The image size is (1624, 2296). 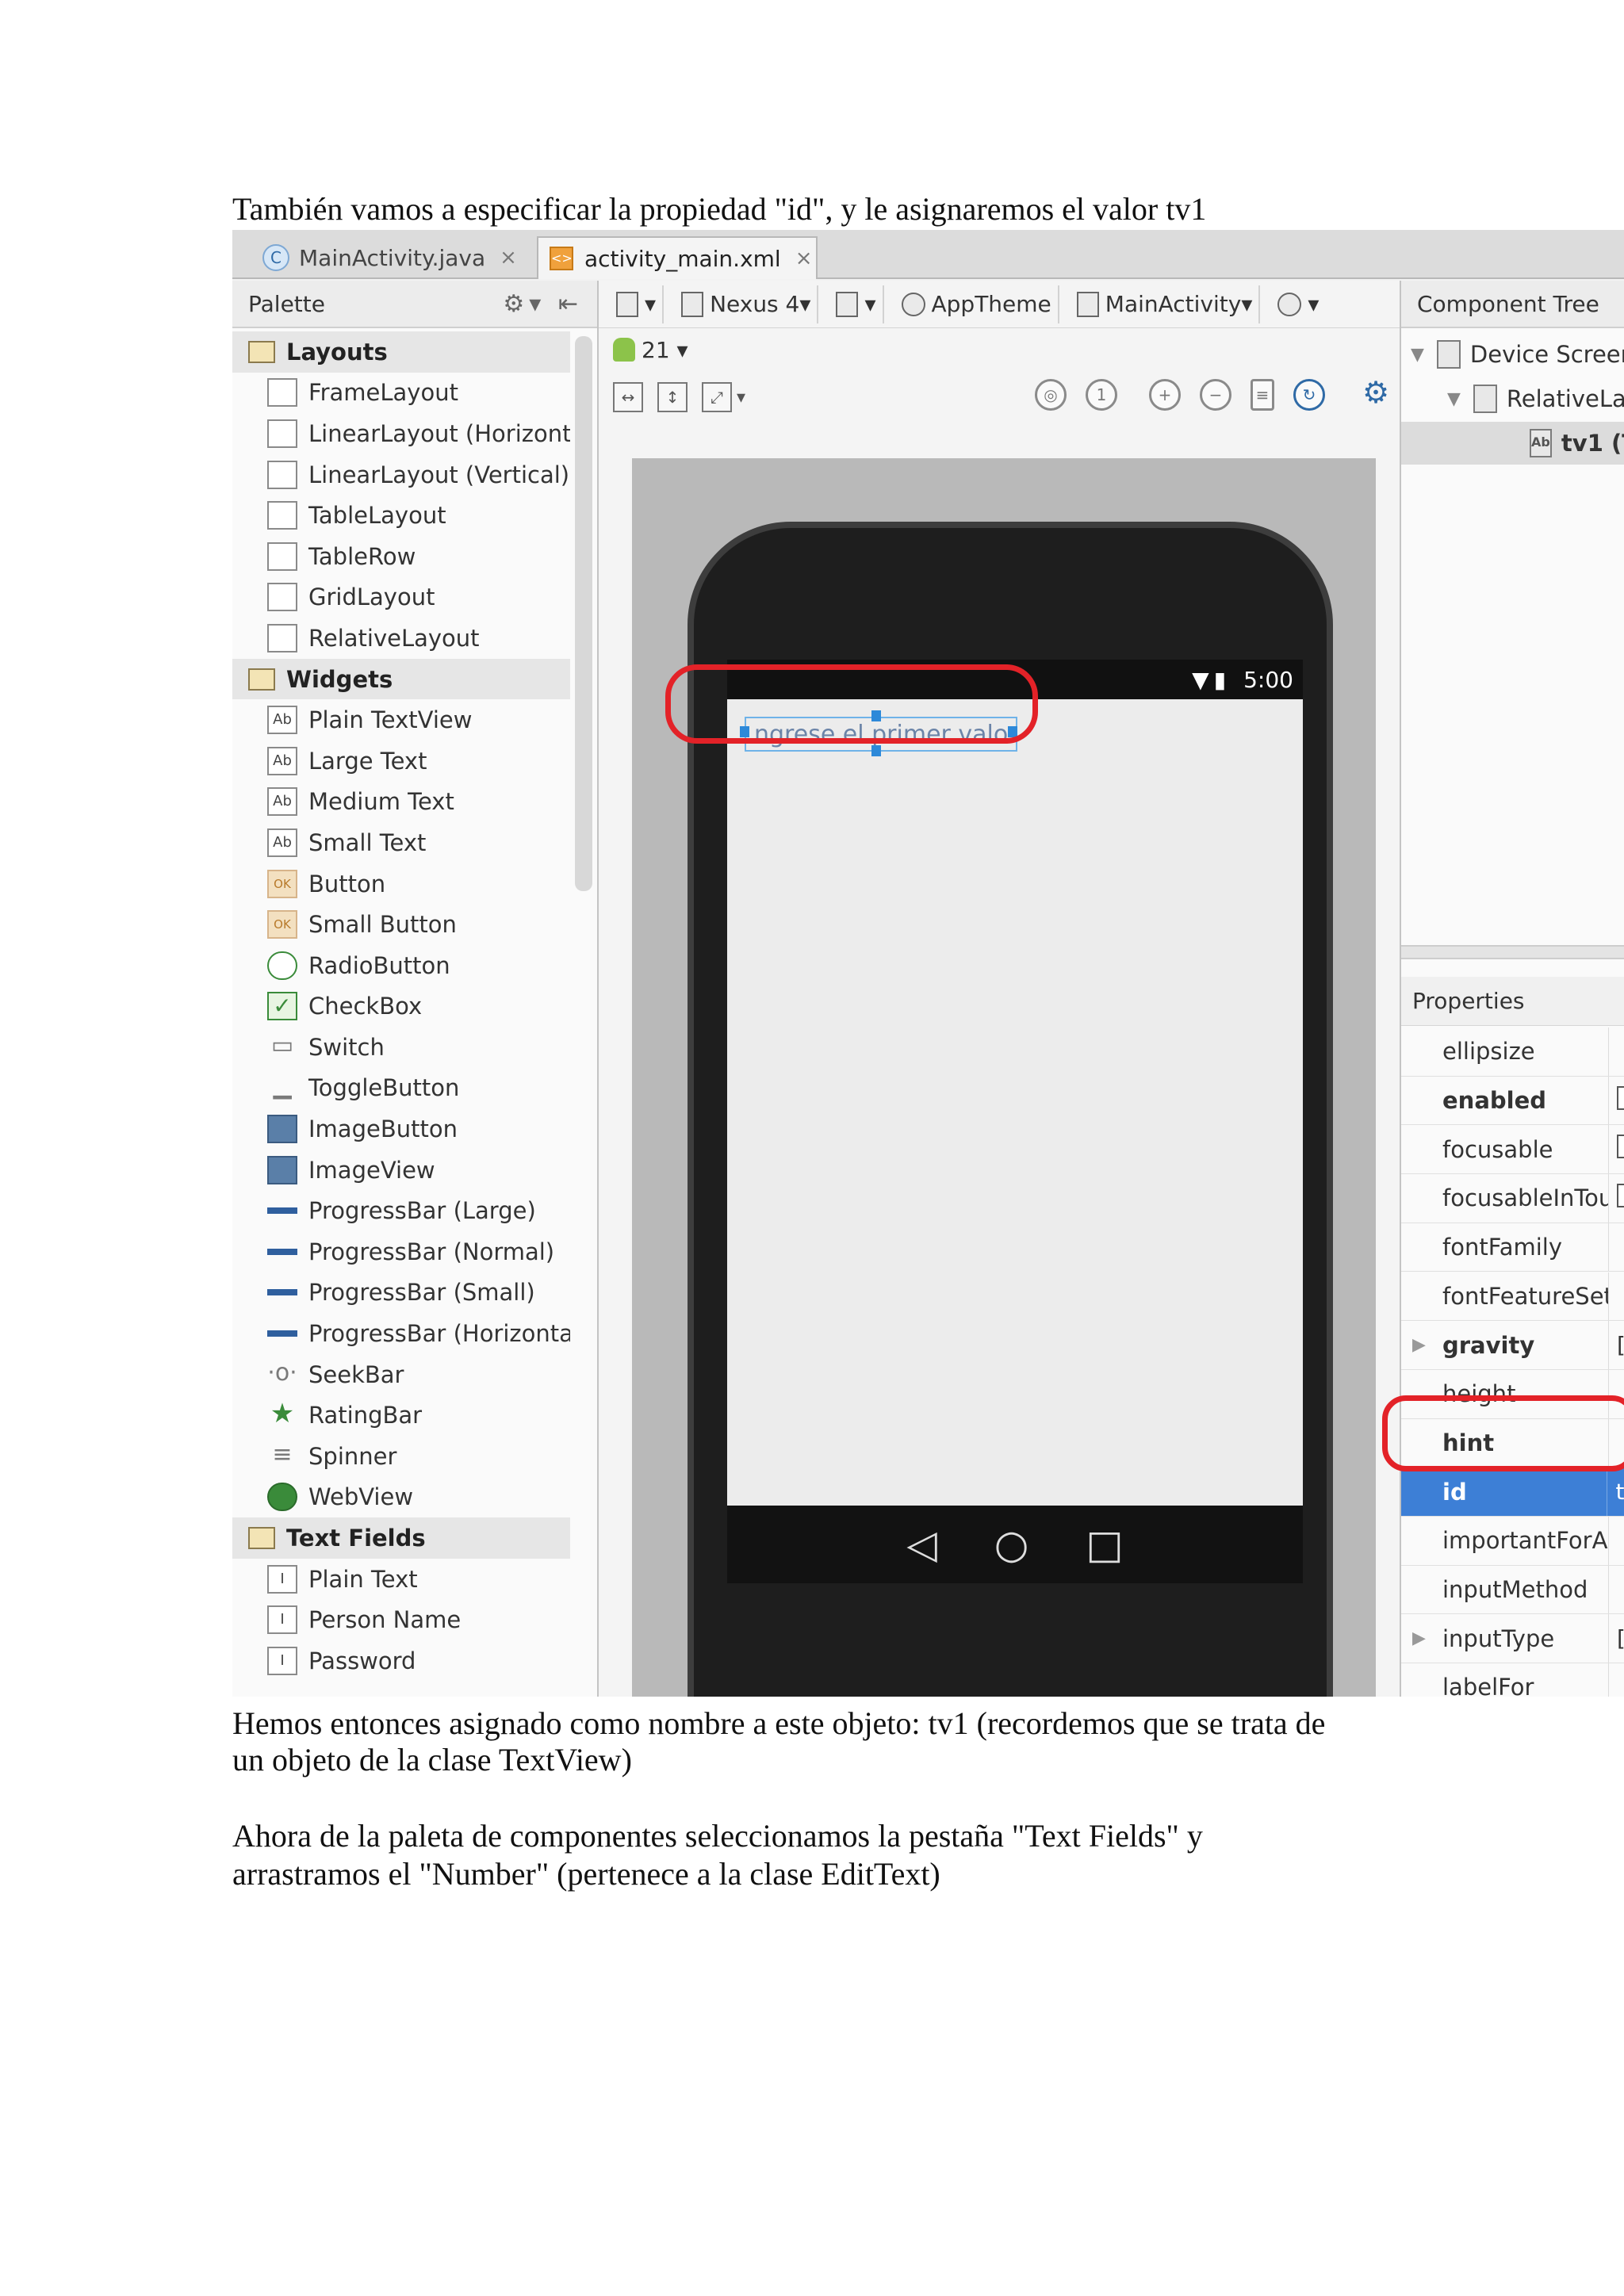 What do you see at coordinates (627, 304) in the screenshot?
I see `device-icon` at bounding box center [627, 304].